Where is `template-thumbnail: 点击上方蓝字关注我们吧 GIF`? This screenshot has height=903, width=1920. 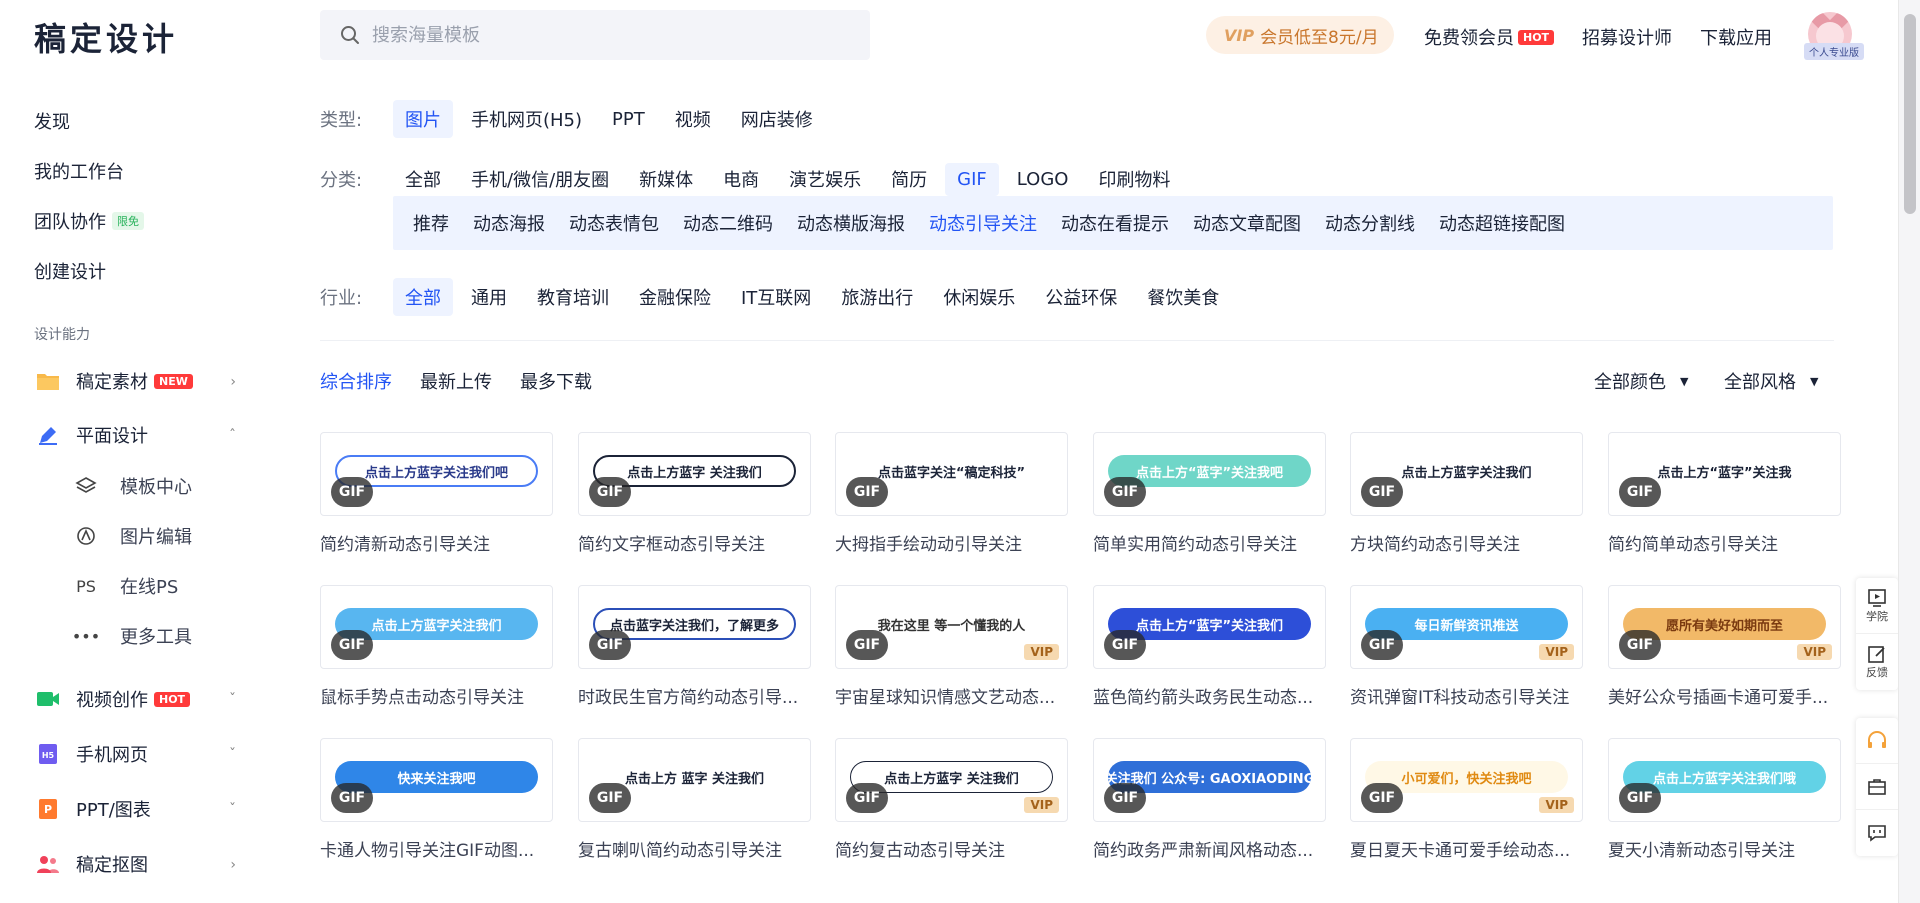
template-thumbnail: 点击上方蓝字关注我们吧 GIF is located at coordinates (436, 474).